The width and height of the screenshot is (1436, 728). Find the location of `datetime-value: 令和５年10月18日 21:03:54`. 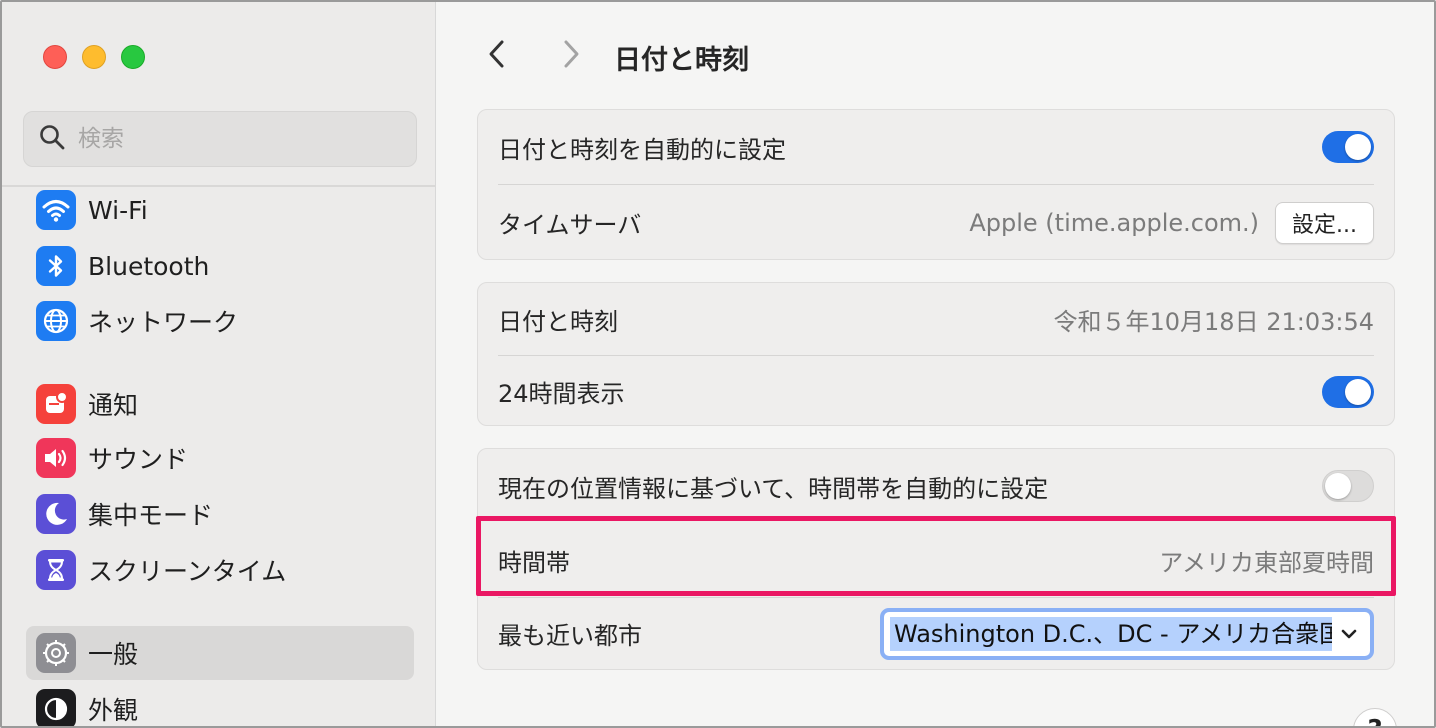

datetime-value: 令和５年10月18日 21:03:54 is located at coordinates (1214, 319).